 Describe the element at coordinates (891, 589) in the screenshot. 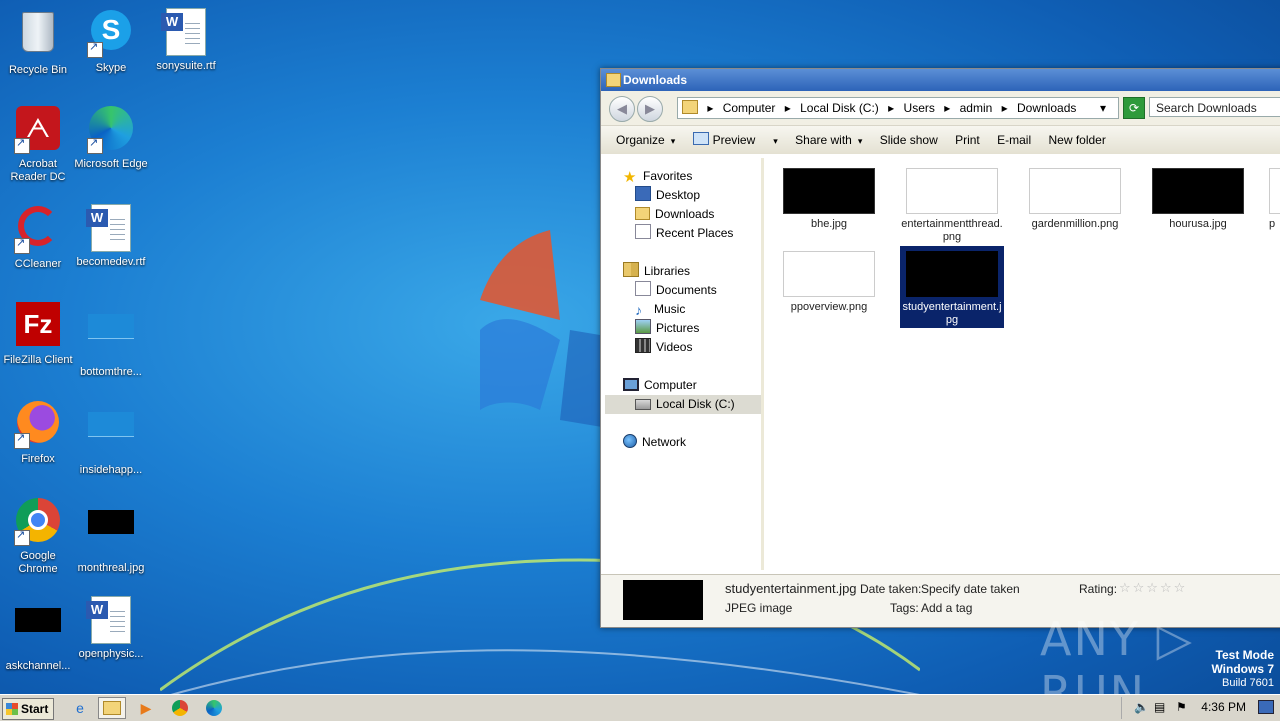

I see `details-date-label: Date taken:` at that location.